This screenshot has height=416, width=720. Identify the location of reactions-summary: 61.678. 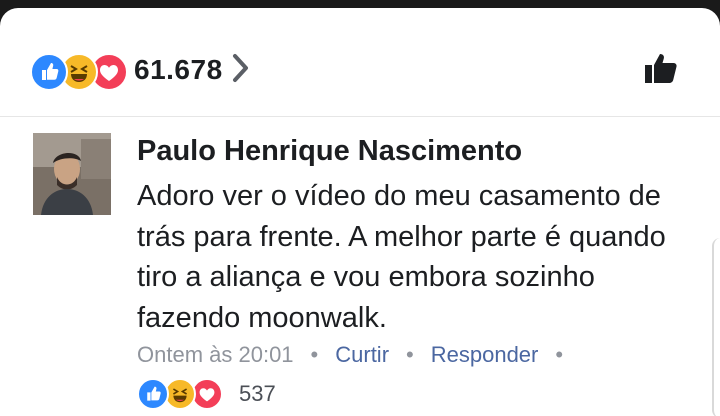
(140, 70).